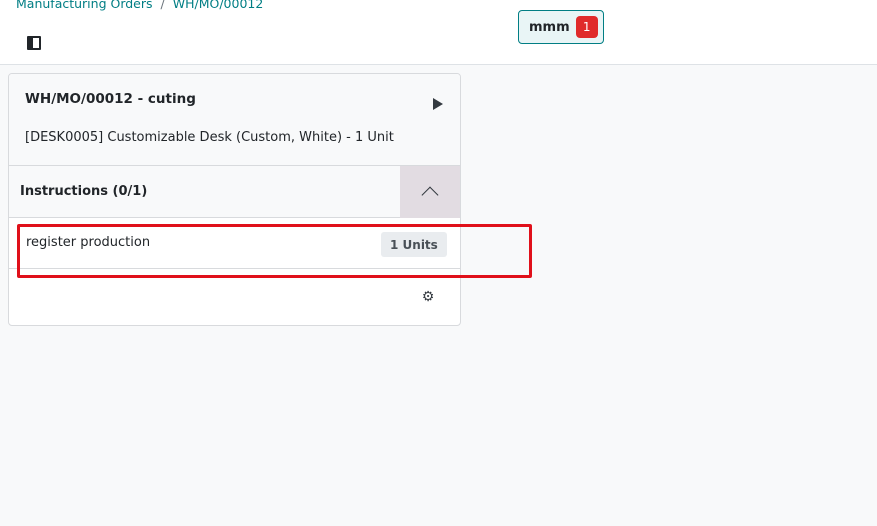 The image size is (877, 526). I want to click on instructions-label: Instructions (0/1), so click(84, 191).